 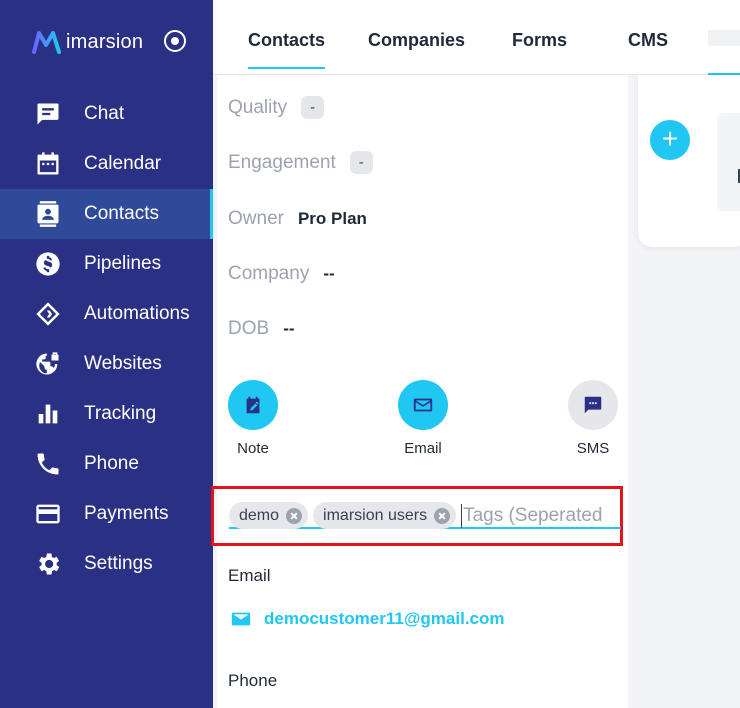 I want to click on chat-icon, so click(x=48, y=114).